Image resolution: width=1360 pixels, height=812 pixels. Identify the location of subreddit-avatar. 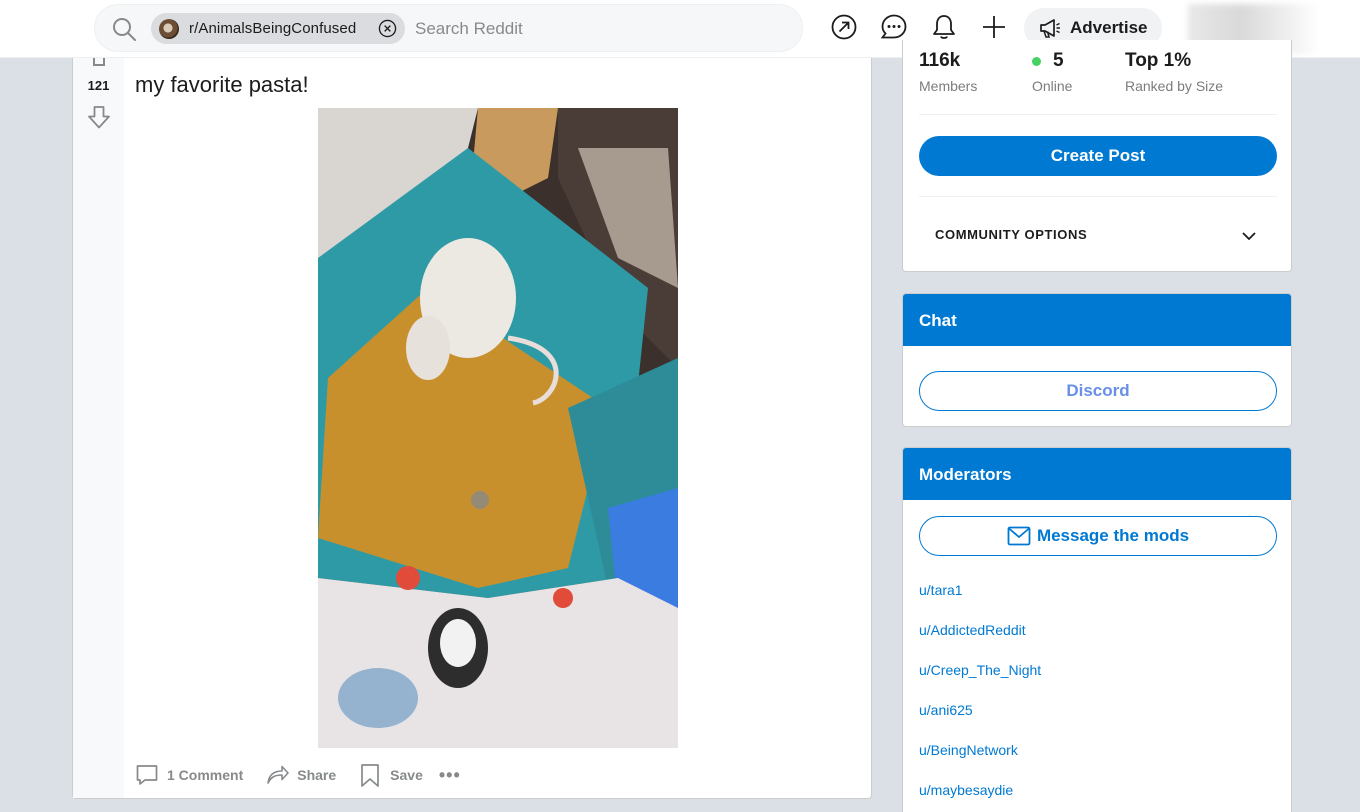
(169, 28).